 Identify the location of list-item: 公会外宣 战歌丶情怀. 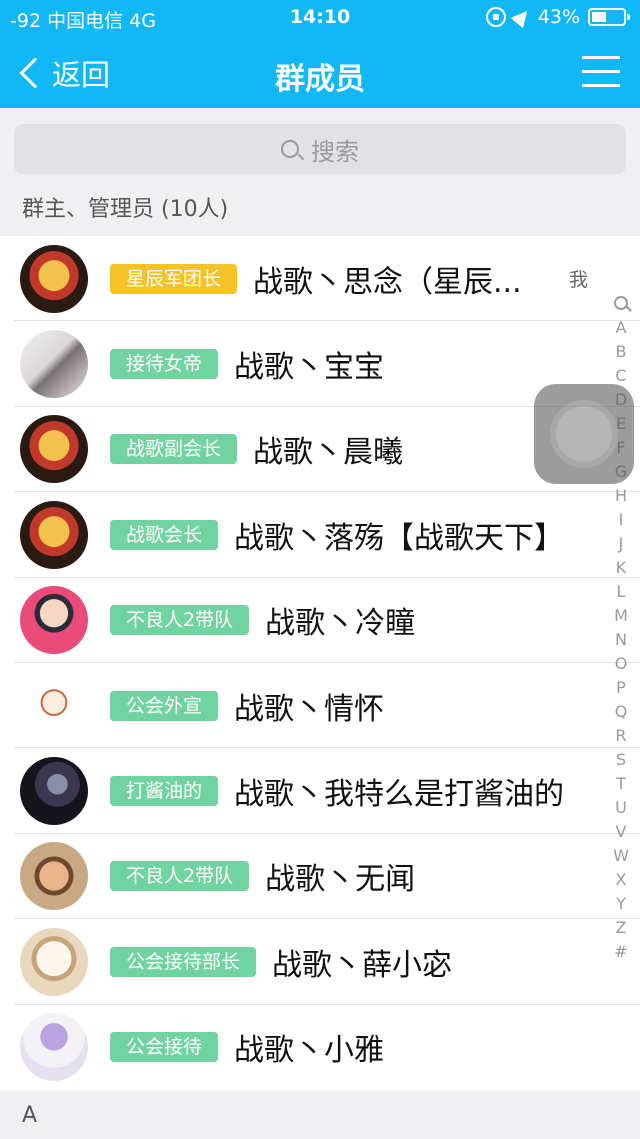
(320, 706).